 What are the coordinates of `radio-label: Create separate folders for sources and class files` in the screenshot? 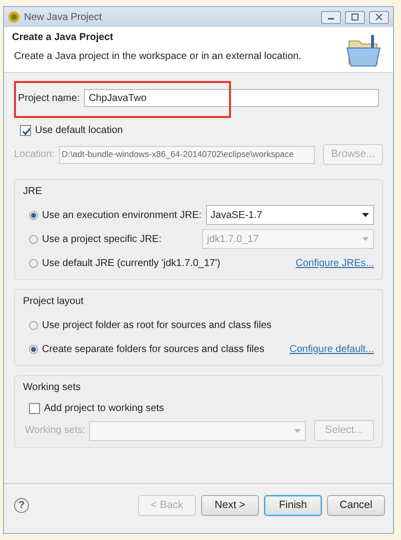 It's located at (154, 349).